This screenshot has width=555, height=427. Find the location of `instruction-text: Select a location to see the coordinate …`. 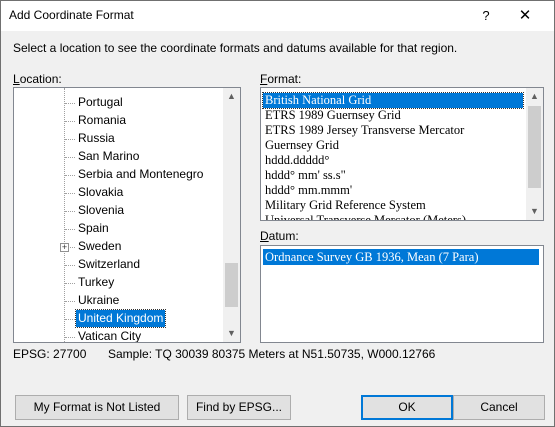

instruction-text: Select a location to see the coordinate … is located at coordinates (235, 48).